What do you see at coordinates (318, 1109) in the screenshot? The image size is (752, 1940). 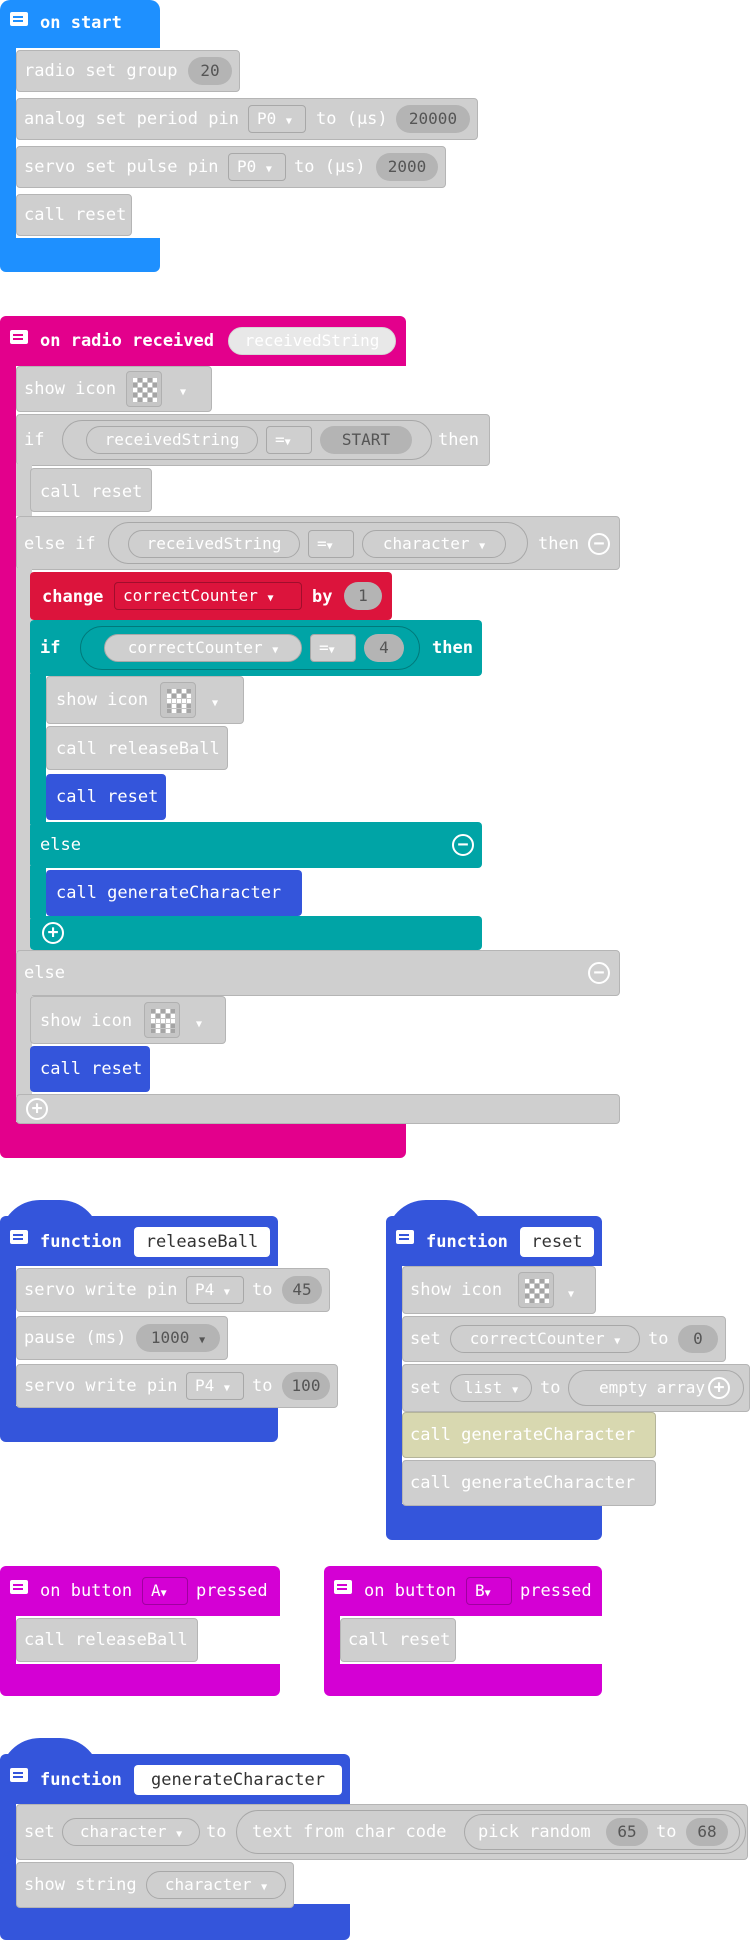 I see `if-footer` at bounding box center [318, 1109].